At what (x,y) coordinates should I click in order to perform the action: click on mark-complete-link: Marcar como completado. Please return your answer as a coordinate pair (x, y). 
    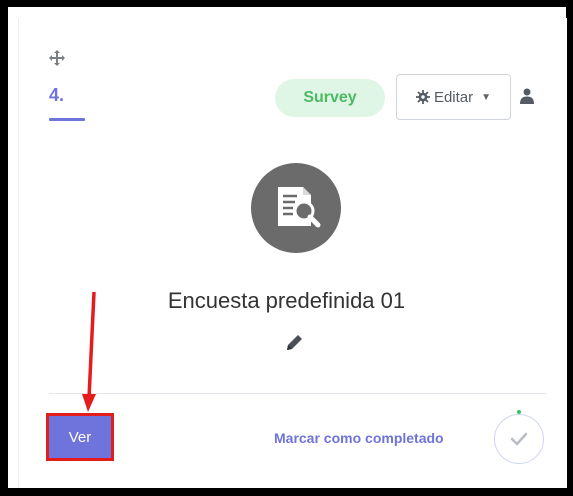
    Looking at the image, I should click on (359, 438).